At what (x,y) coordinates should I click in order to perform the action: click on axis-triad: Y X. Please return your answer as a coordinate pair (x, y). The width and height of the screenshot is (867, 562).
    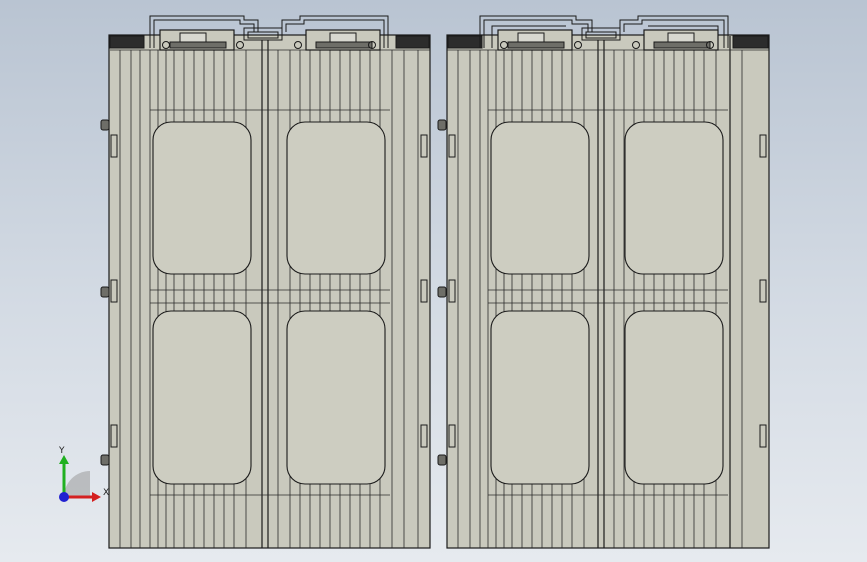
    Looking at the image, I should click on (83, 474).